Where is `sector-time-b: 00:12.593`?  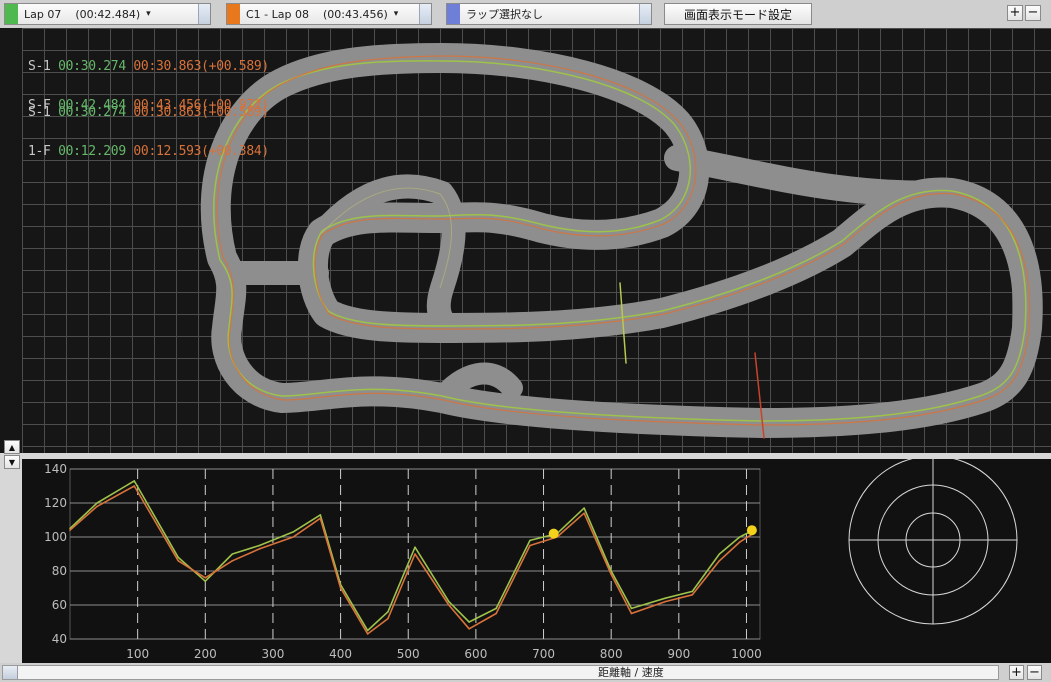 sector-time-b: 00:12.593 is located at coordinates (167, 151).